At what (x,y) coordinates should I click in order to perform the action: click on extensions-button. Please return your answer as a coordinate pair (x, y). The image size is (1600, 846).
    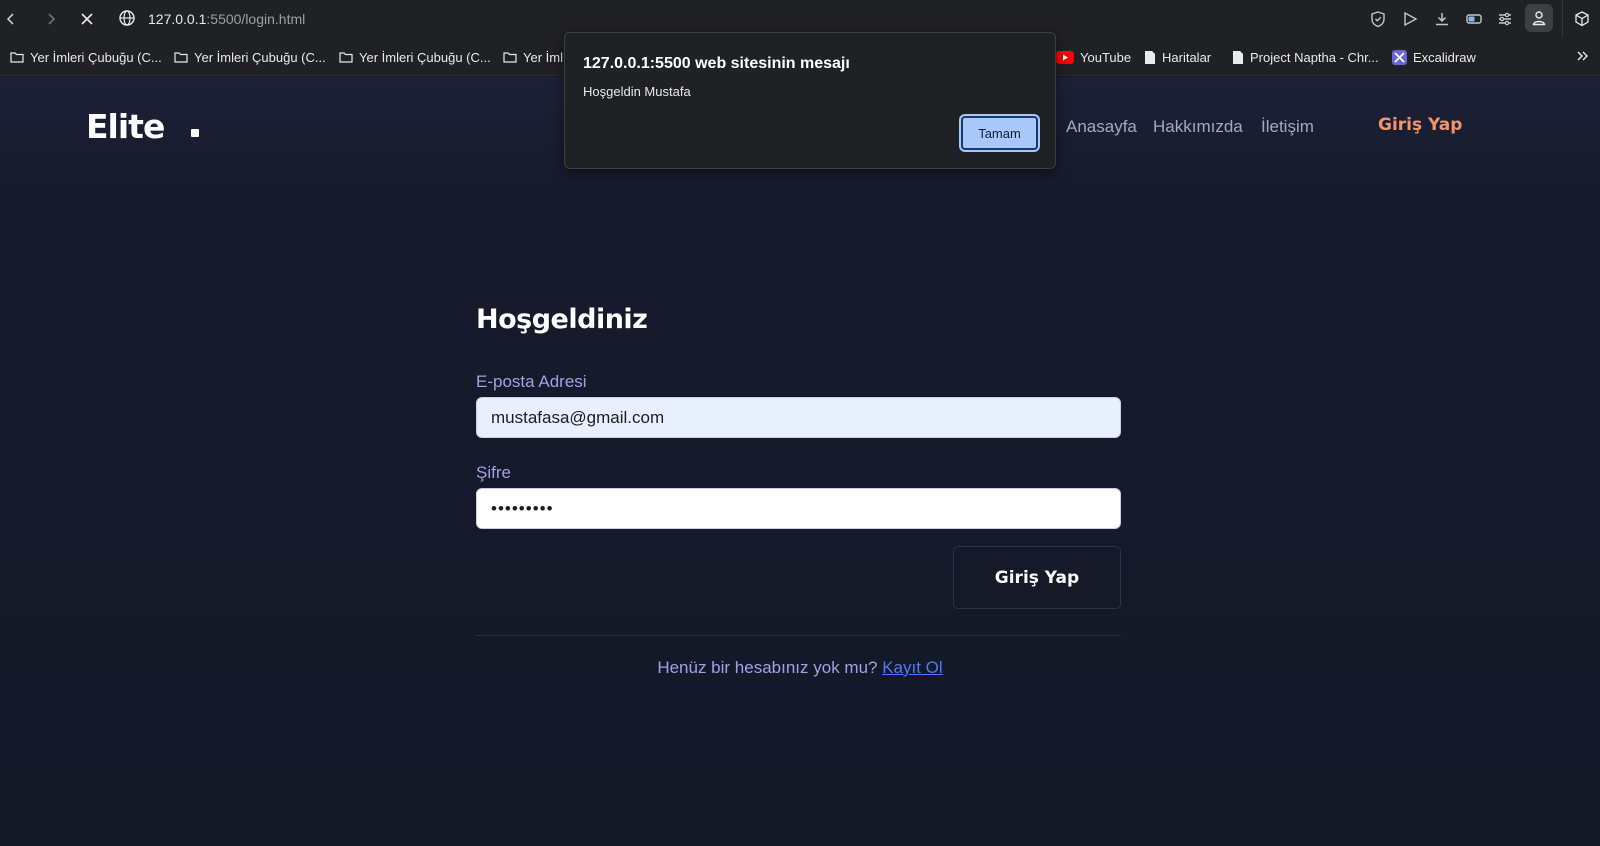
    Looking at the image, I should click on (1581, 19).